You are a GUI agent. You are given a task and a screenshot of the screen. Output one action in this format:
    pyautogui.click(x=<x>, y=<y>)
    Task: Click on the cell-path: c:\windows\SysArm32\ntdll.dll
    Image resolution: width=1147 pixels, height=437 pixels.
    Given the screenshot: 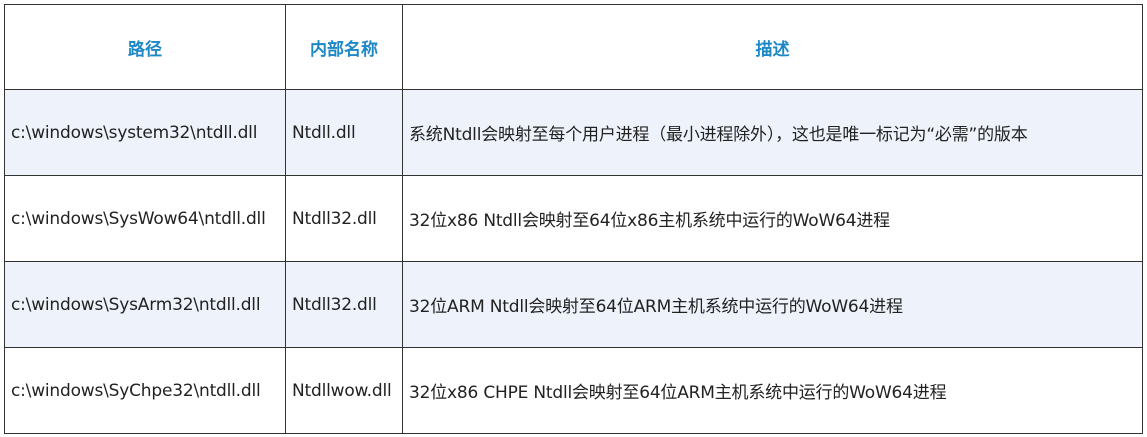 What is the action you would take?
    pyautogui.click(x=145, y=304)
    